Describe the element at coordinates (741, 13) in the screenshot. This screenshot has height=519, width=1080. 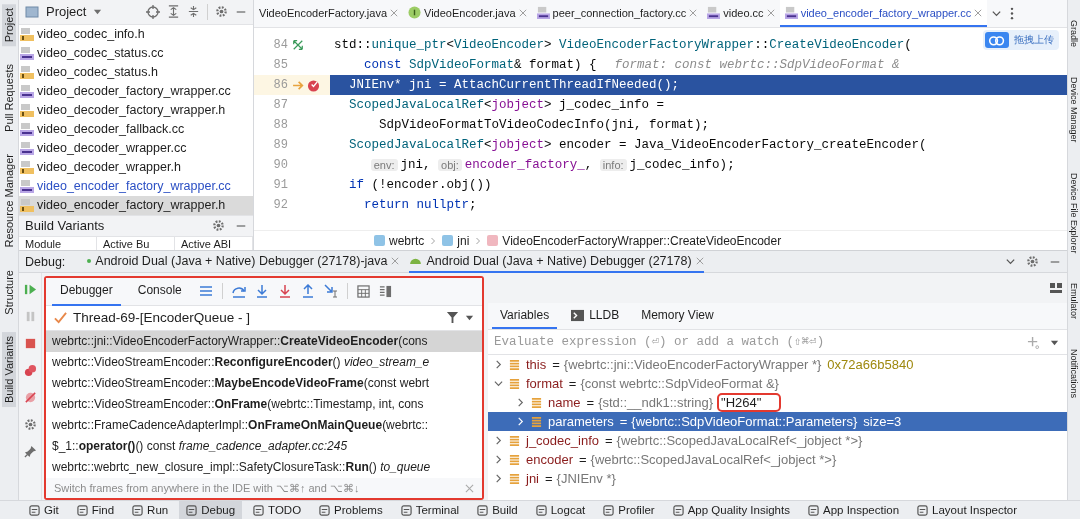
I see `file-tab: video.cc` at that location.